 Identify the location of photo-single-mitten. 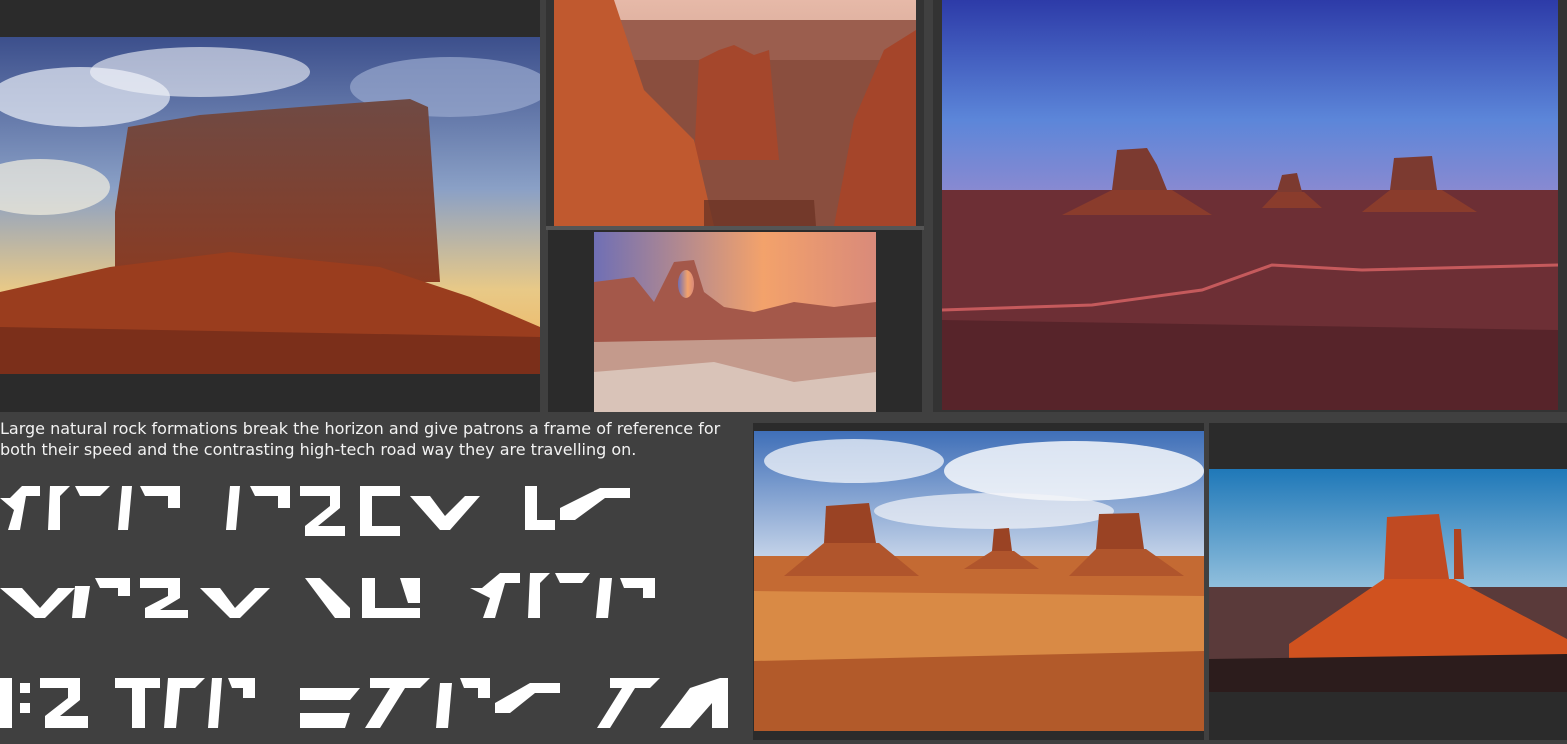
(1388, 580).